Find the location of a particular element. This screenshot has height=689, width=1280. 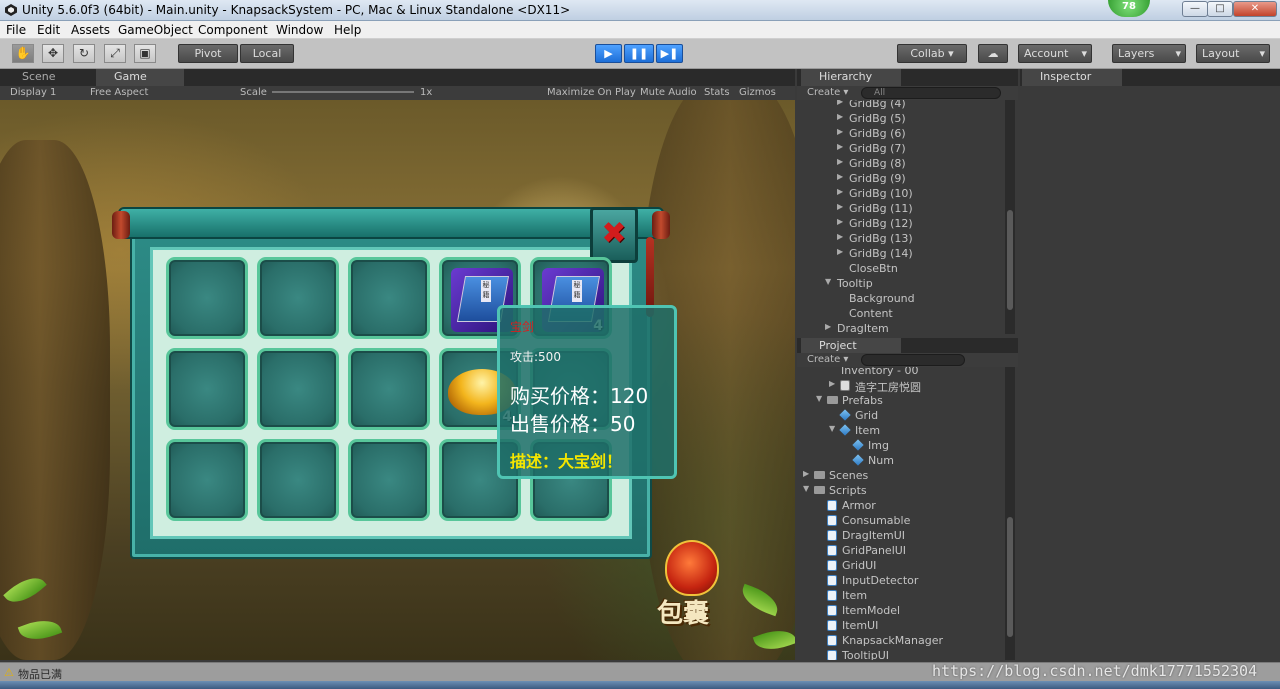

project-item: TooltipUI is located at coordinates (902, 654).